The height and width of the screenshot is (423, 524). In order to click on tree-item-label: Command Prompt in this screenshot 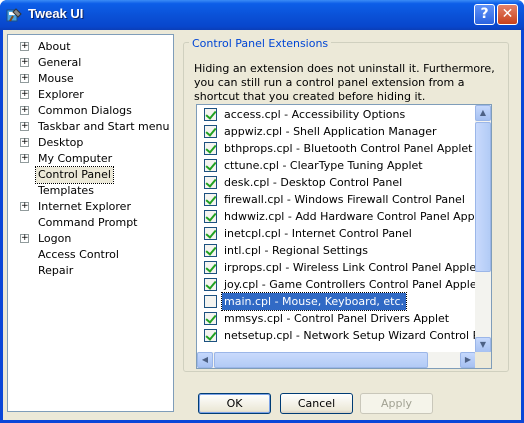, I will do `click(88, 222)`.